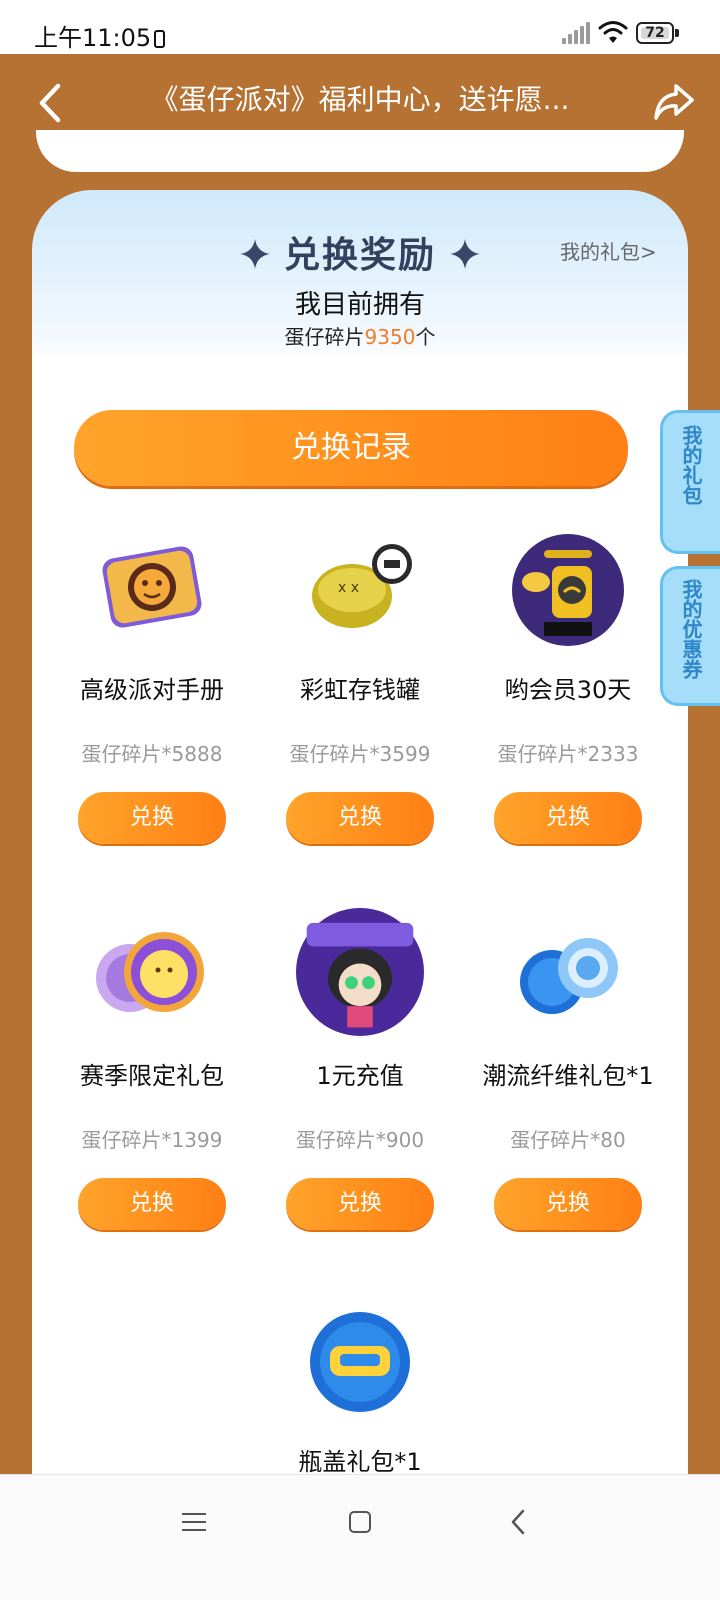  I want to click on battery-tip, so click(677, 33).